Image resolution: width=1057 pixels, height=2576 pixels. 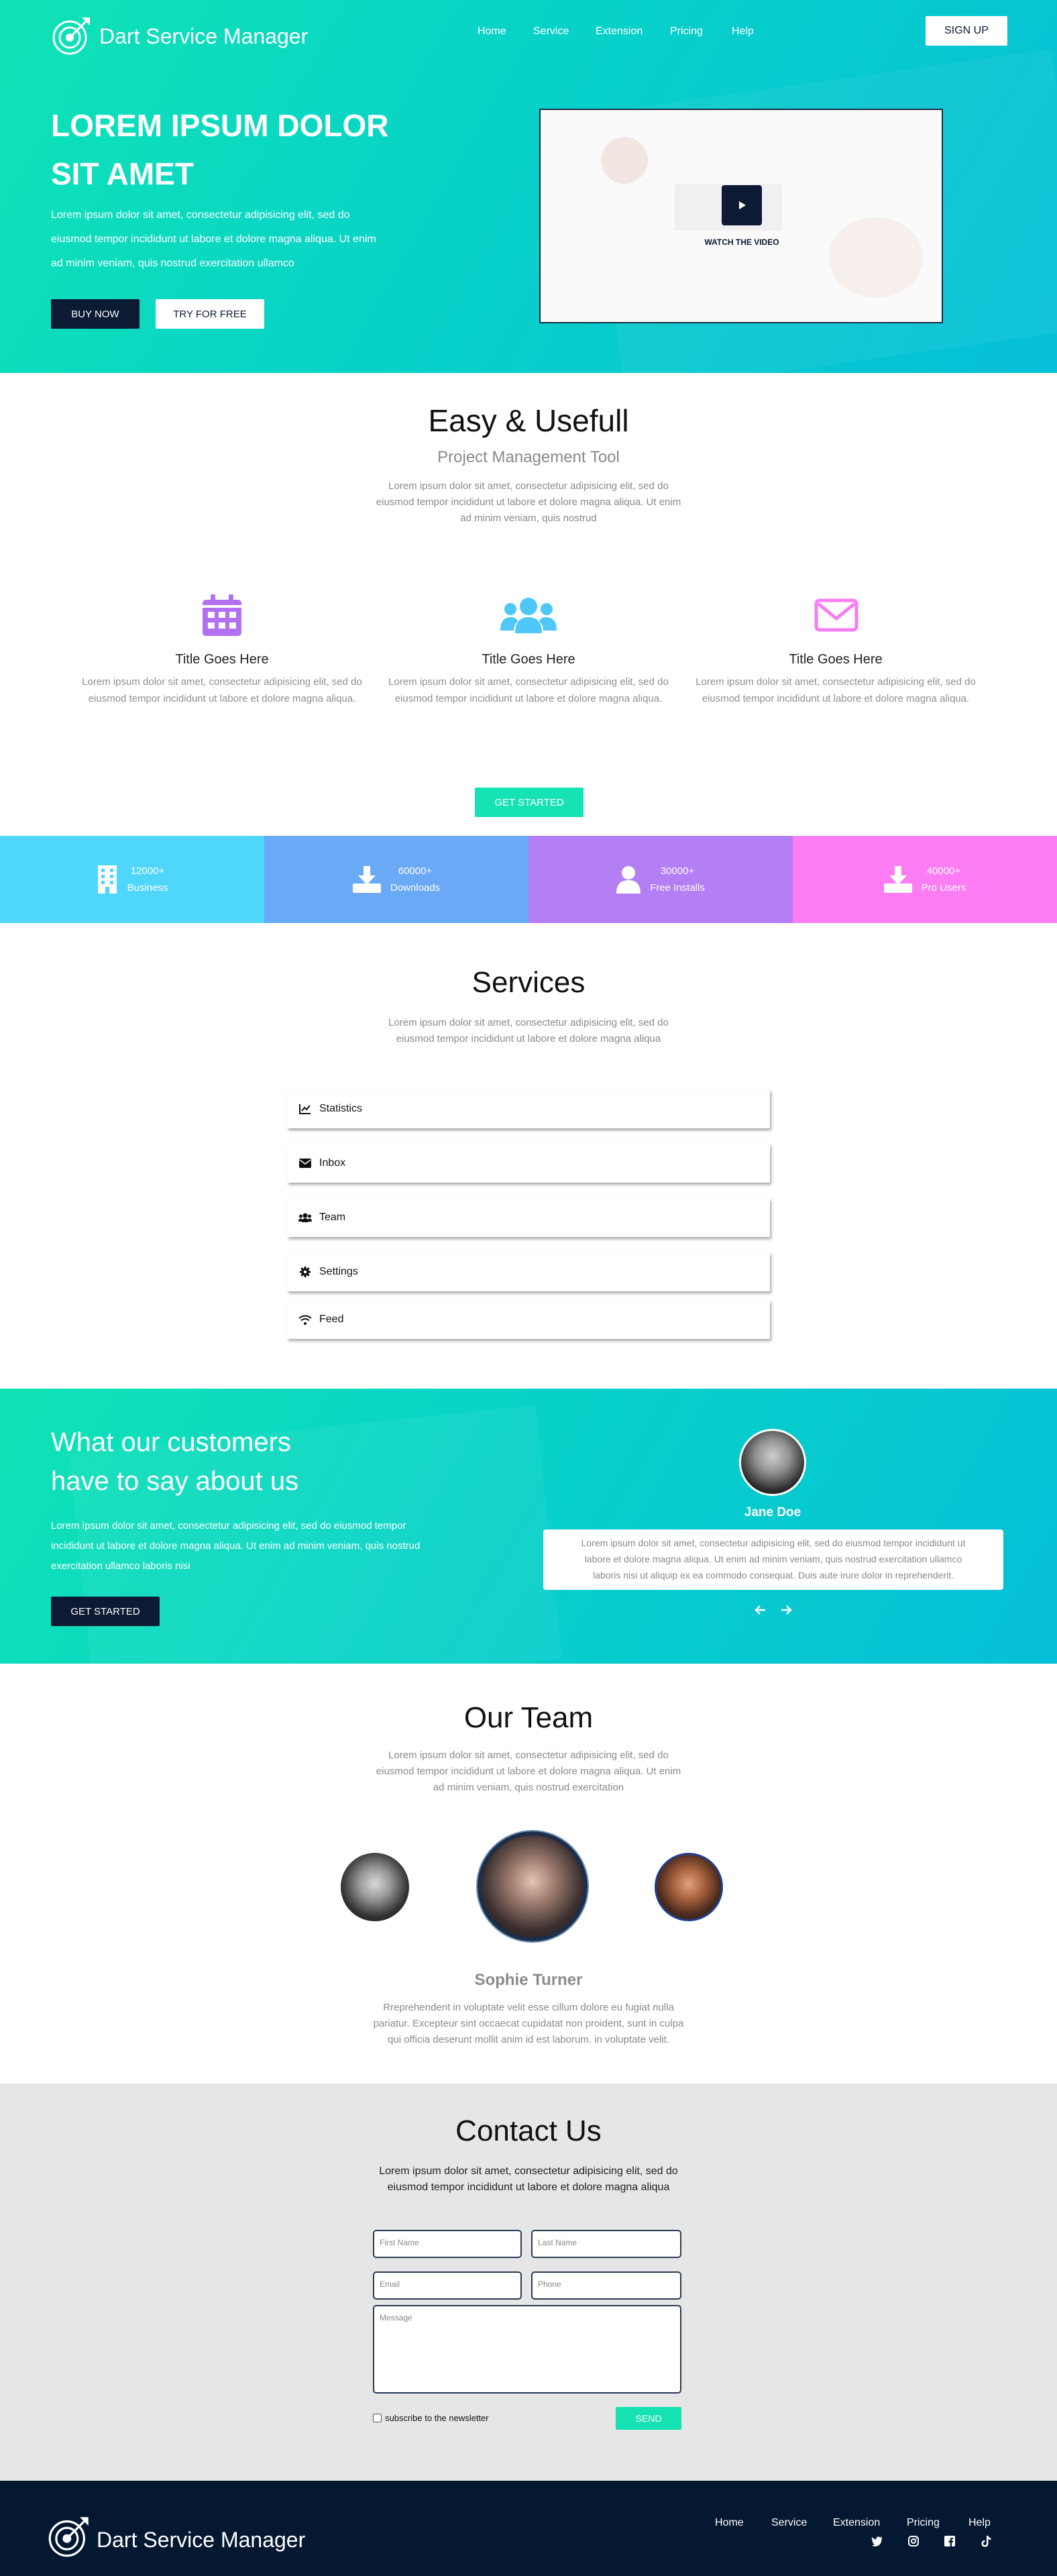 What do you see at coordinates (606, 2285) in the screenshot?
I see `phone-field: Phone` at bounding box center [606, 2285].